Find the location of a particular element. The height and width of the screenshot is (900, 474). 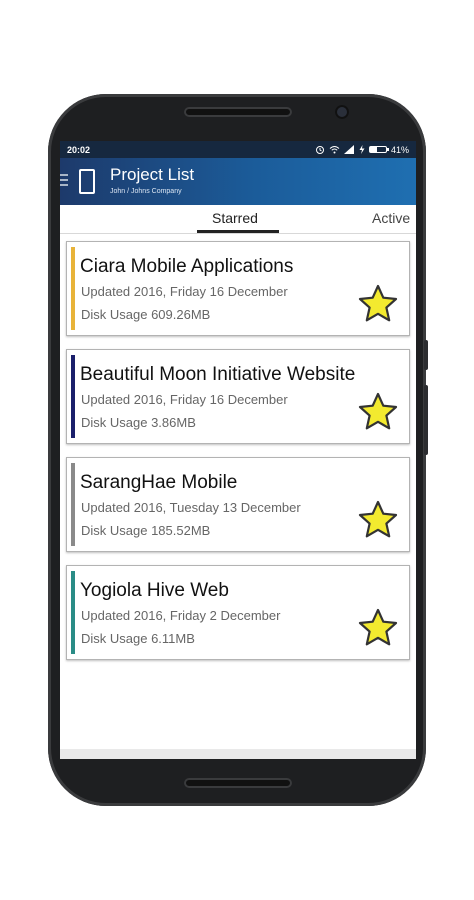

project-name: Ciara Mobile Applications is located at coordinates (187, 266).